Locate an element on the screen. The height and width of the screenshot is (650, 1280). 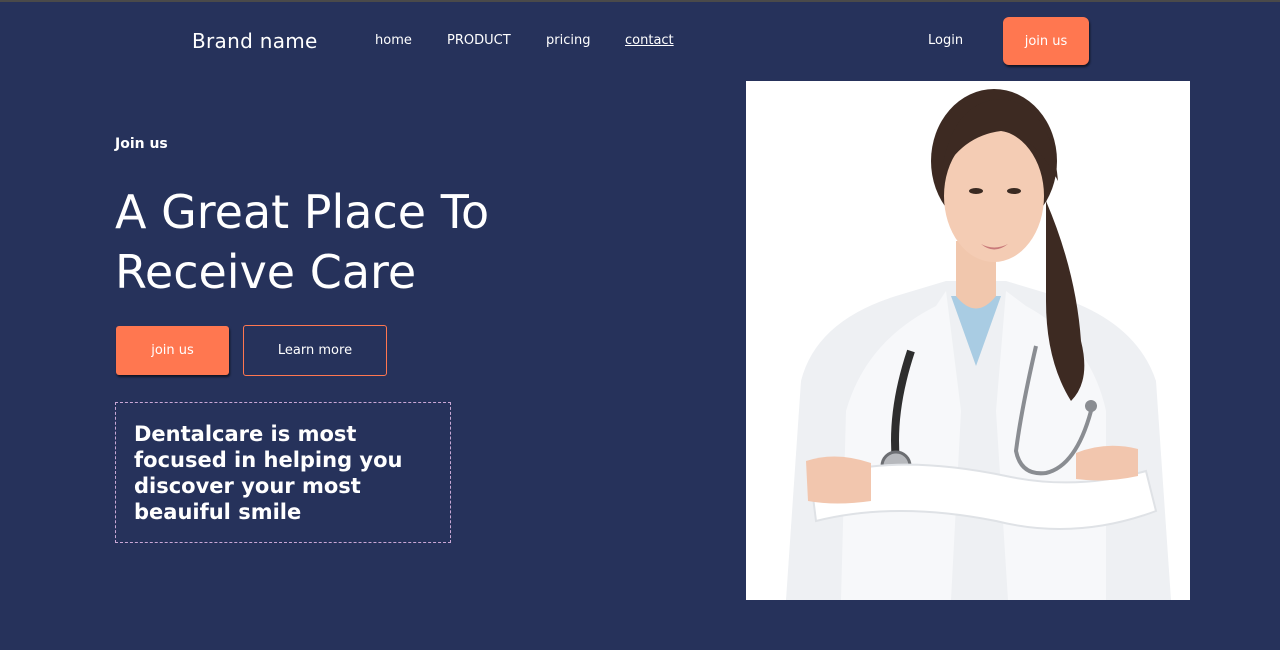
hero-join-button: join us is located at coordinates (172, 350).